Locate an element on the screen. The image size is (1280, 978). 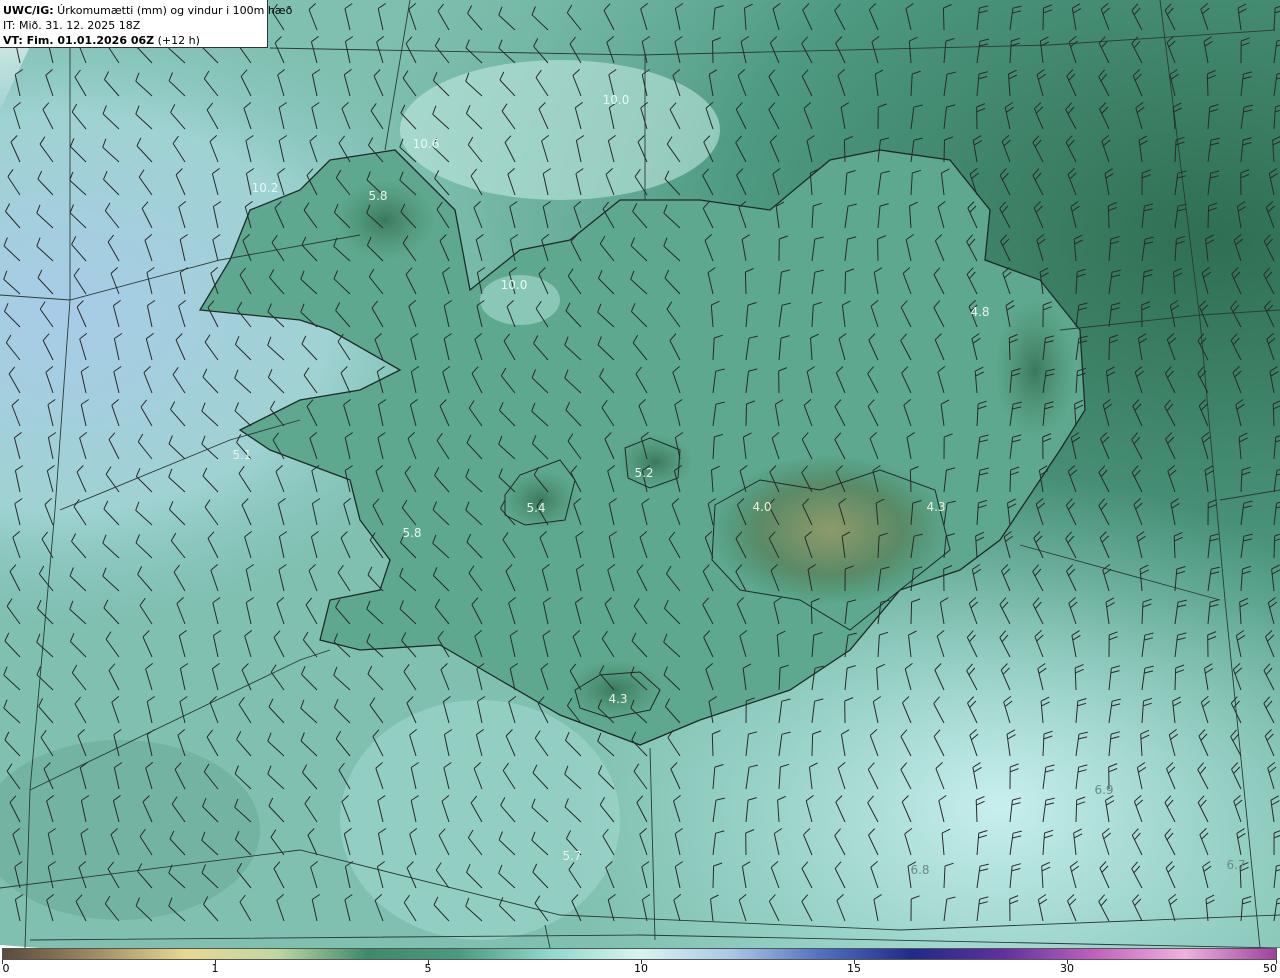
product-name: UWC/IG: is located at coordinates (28, 10).